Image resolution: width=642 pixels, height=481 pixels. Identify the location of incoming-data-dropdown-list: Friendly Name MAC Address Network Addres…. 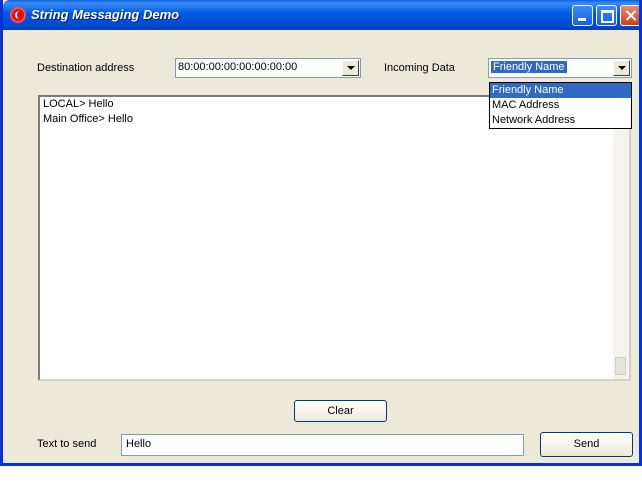
(560, 105).